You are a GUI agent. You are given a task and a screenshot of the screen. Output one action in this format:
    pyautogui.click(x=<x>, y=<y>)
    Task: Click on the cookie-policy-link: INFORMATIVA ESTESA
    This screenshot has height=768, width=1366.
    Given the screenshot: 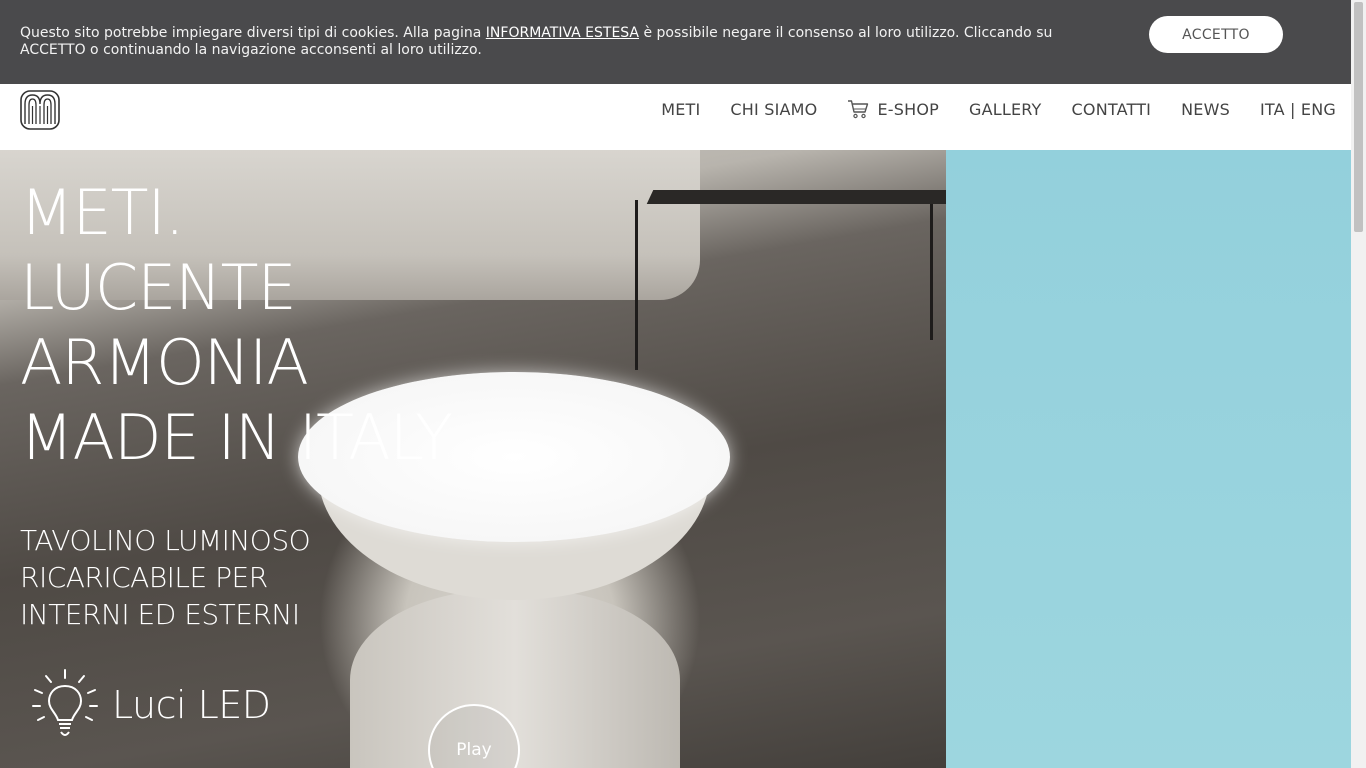 What is the action you would take?
    pyautogui.click(x=562, y=33)
    